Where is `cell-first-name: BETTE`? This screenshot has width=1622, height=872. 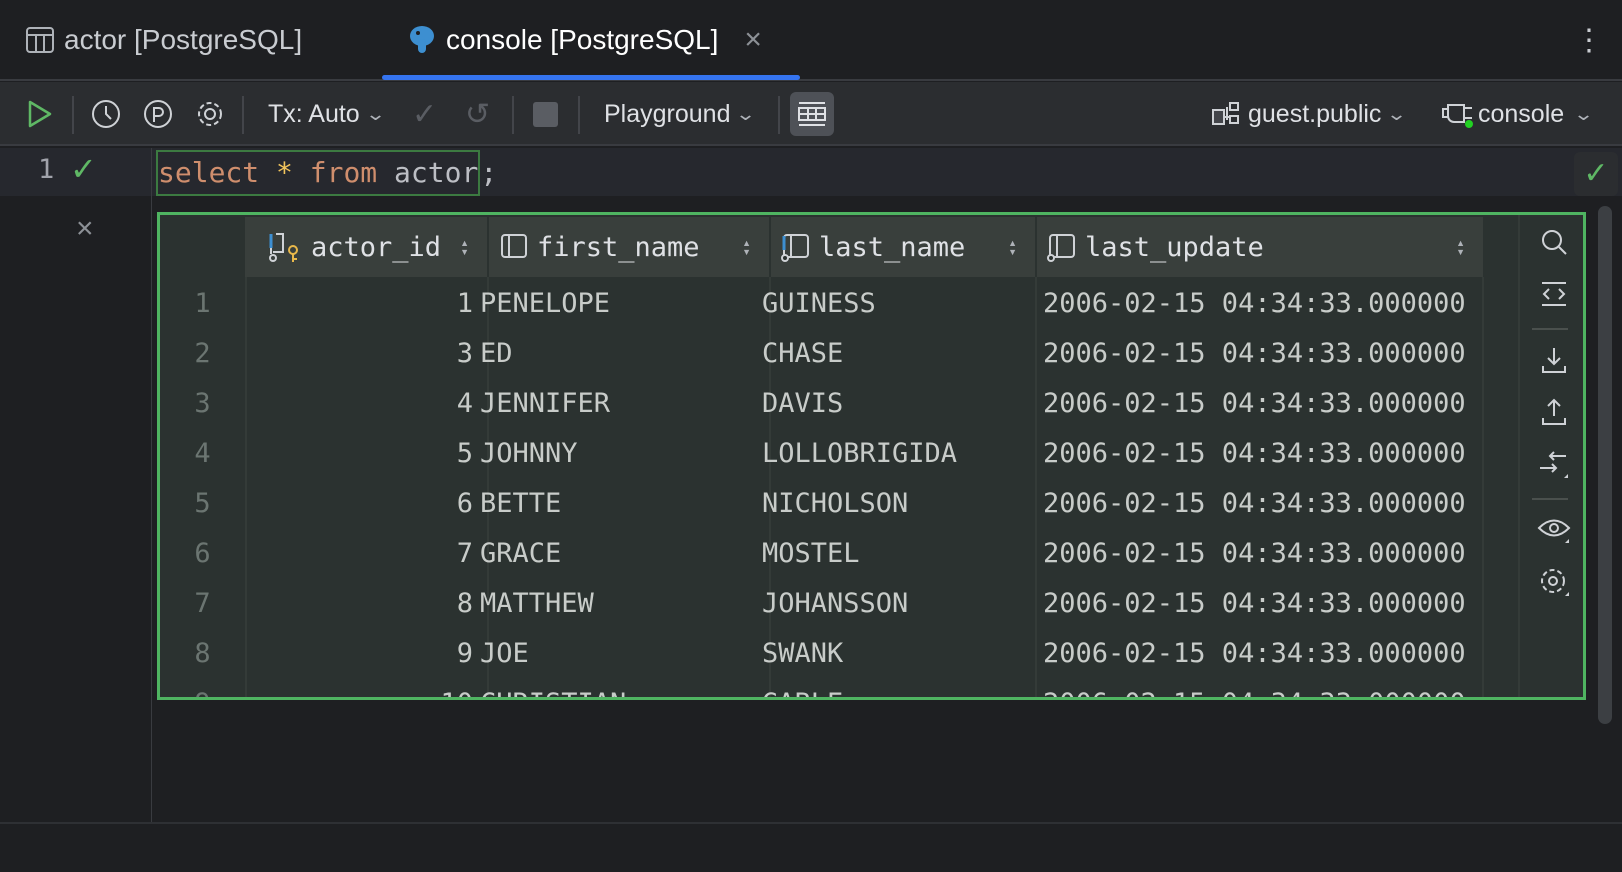 cell-first-name: BETTE is located at coordinates (520, 504).